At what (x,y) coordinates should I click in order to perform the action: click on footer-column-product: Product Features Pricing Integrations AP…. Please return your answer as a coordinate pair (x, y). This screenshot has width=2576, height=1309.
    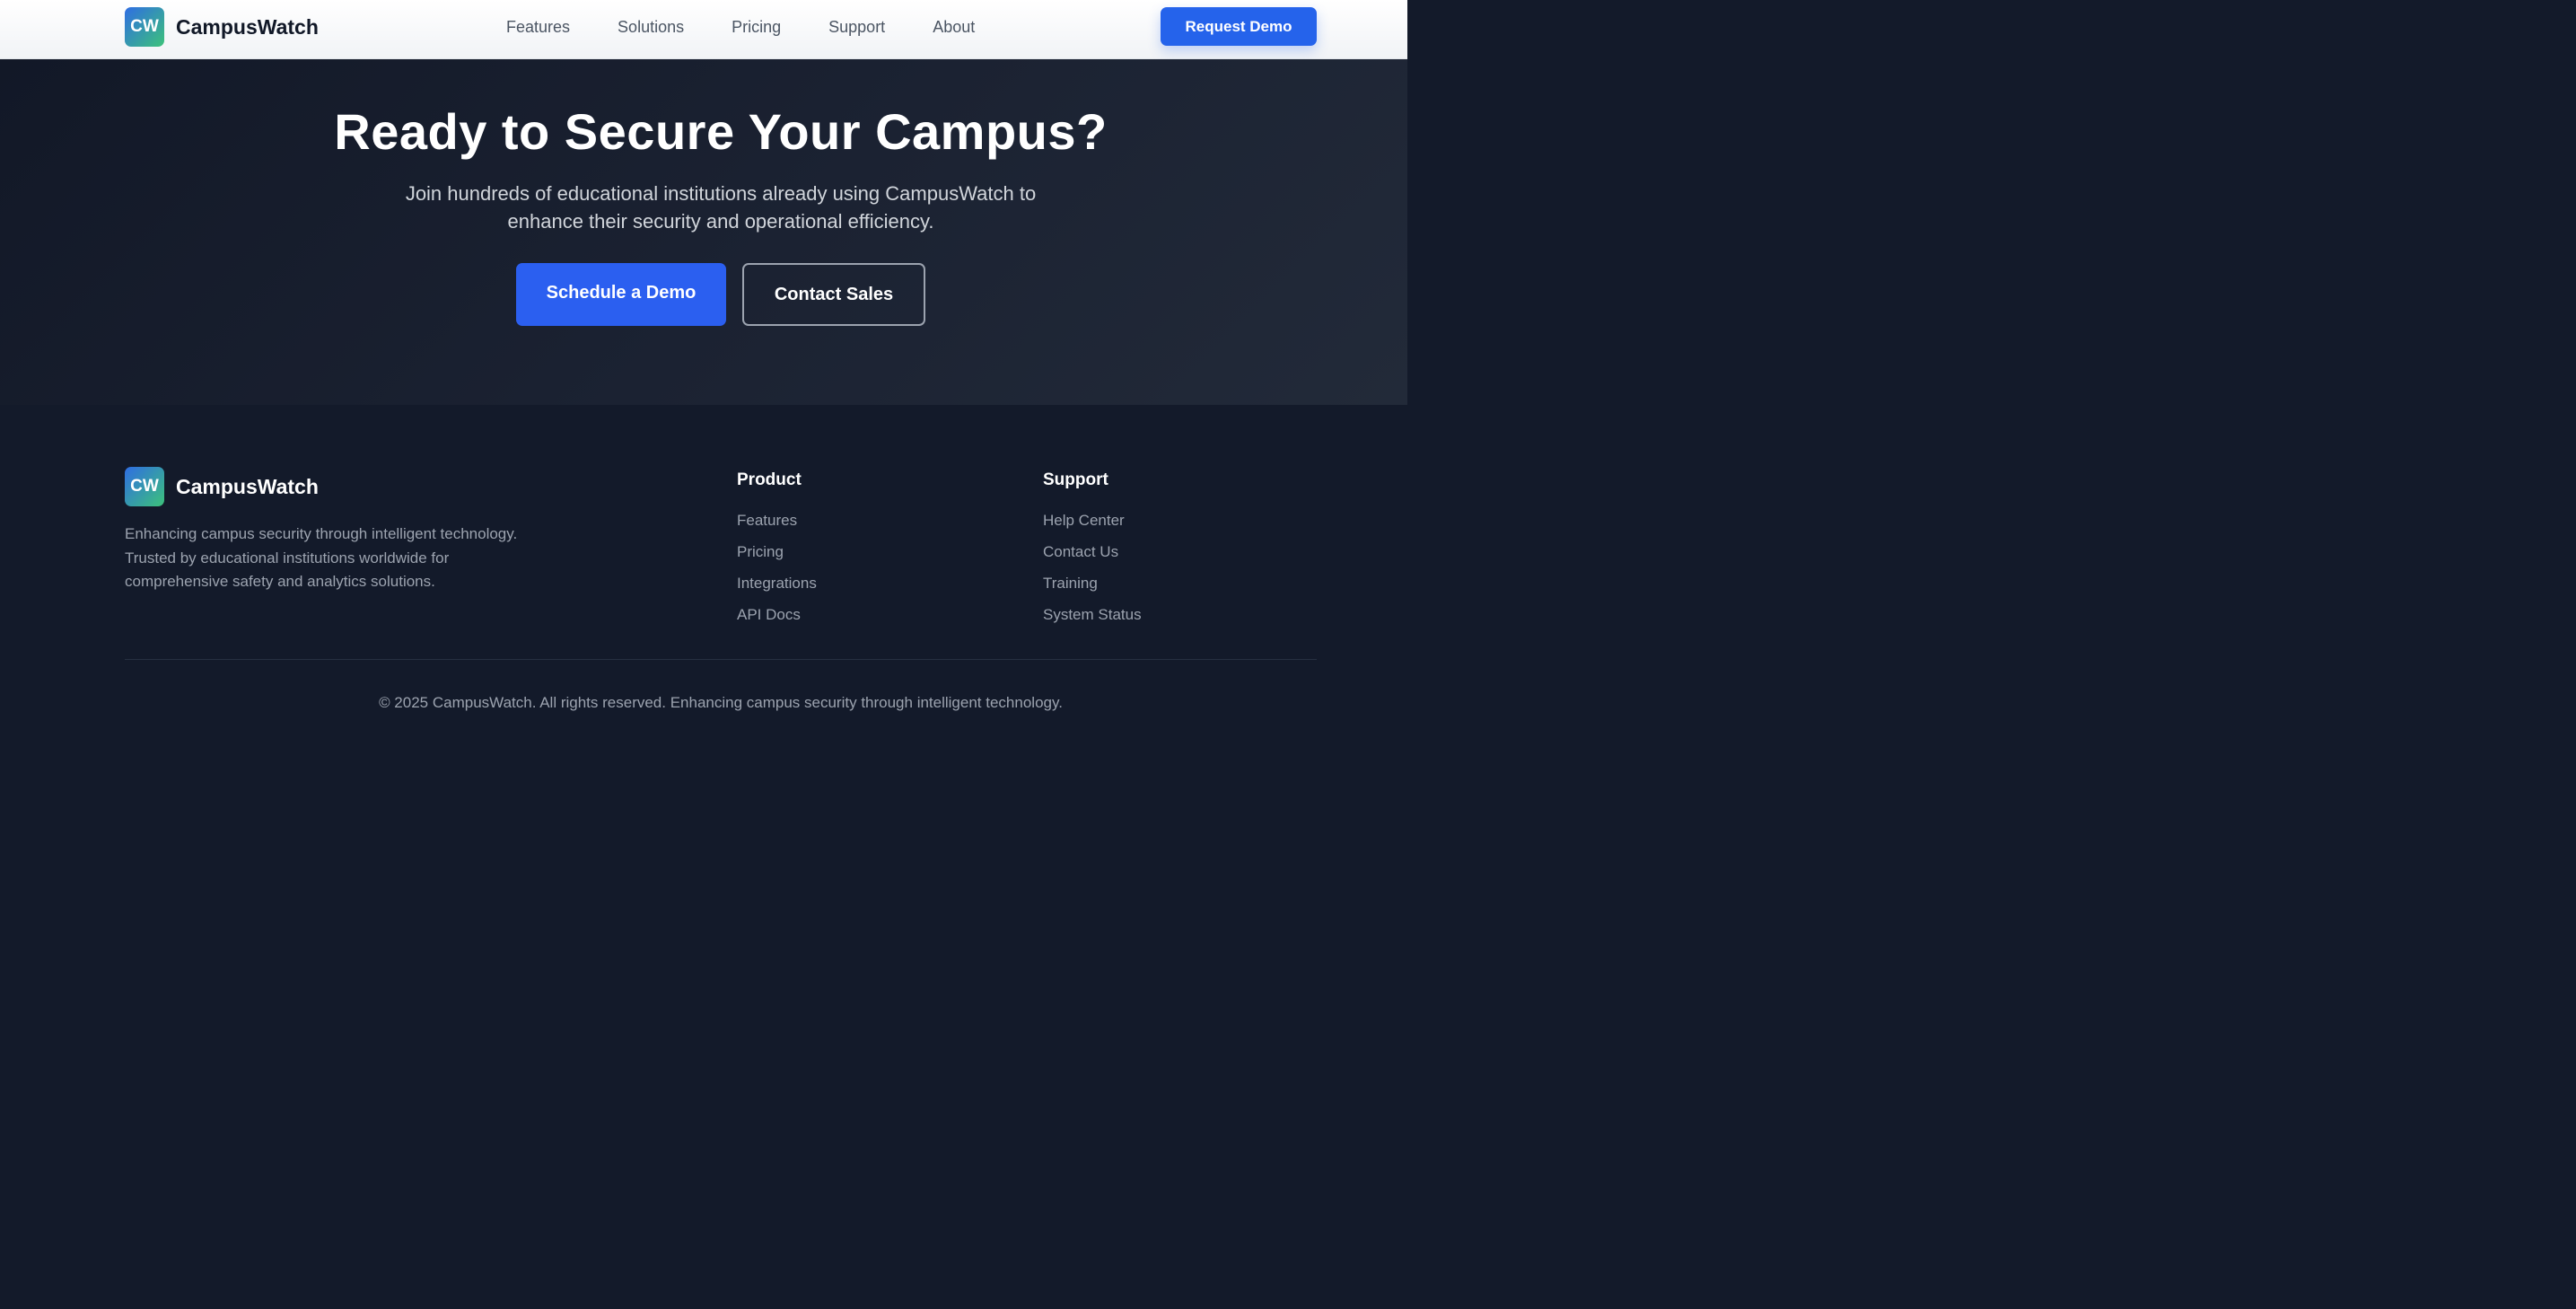
    Looking at the image, I should click on (777, 553).